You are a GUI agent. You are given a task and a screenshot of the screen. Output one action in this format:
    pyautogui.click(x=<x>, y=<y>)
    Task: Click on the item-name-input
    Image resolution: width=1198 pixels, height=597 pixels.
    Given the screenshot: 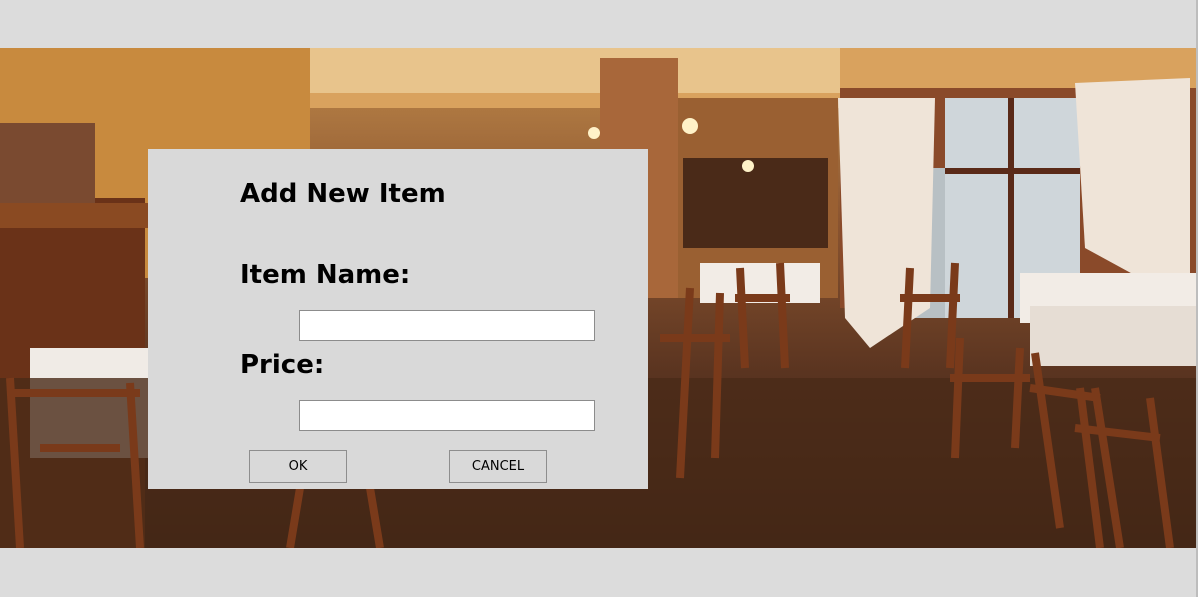 What is the action you would take?
    pyautogui.click(x=447, y=325)
    